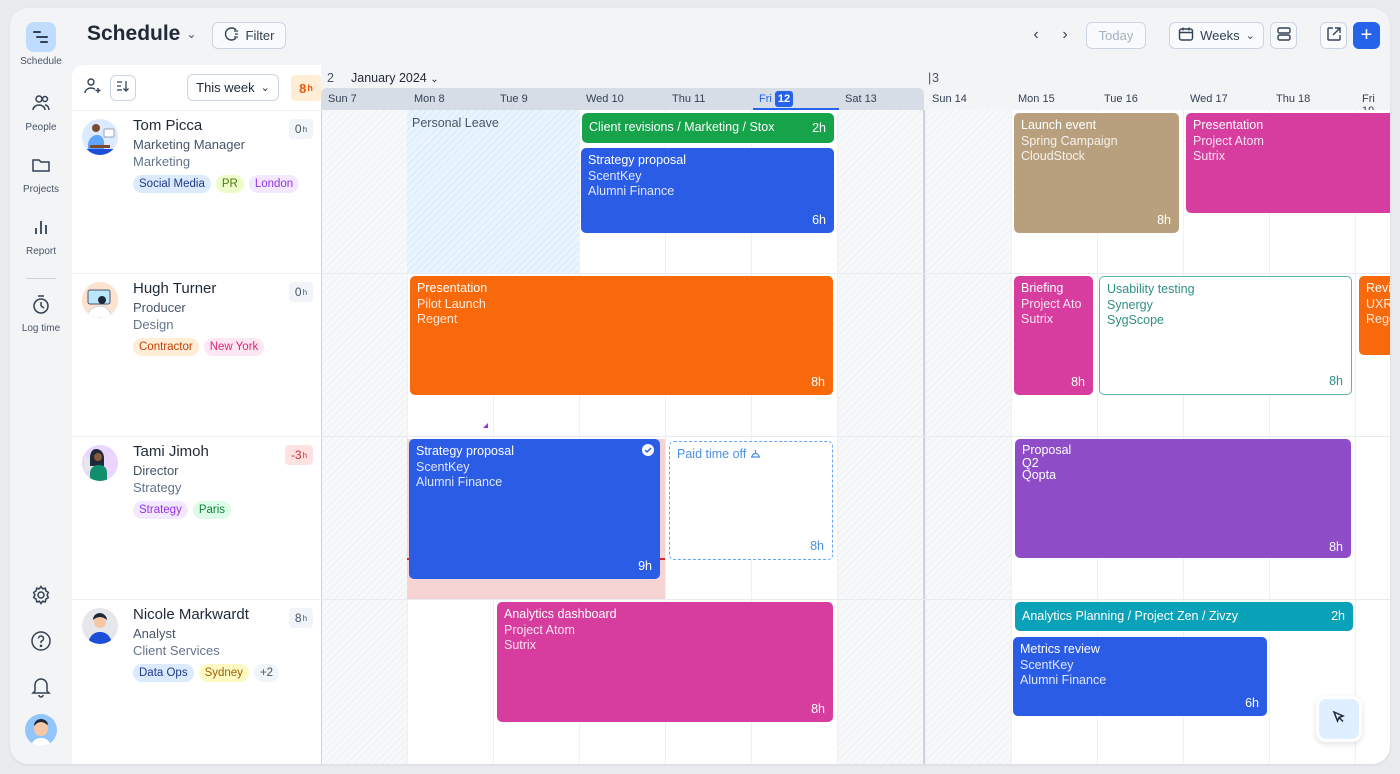 The image size is (1400, 774). Describe the element at coordinates (274, 184) in the screenshot. I see `tag: London` at that location.